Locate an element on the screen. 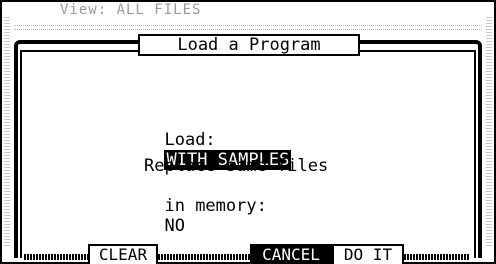 The width and height of the screenshot is (496, 264). load-label: Load: is located at coordinates (190, 140).